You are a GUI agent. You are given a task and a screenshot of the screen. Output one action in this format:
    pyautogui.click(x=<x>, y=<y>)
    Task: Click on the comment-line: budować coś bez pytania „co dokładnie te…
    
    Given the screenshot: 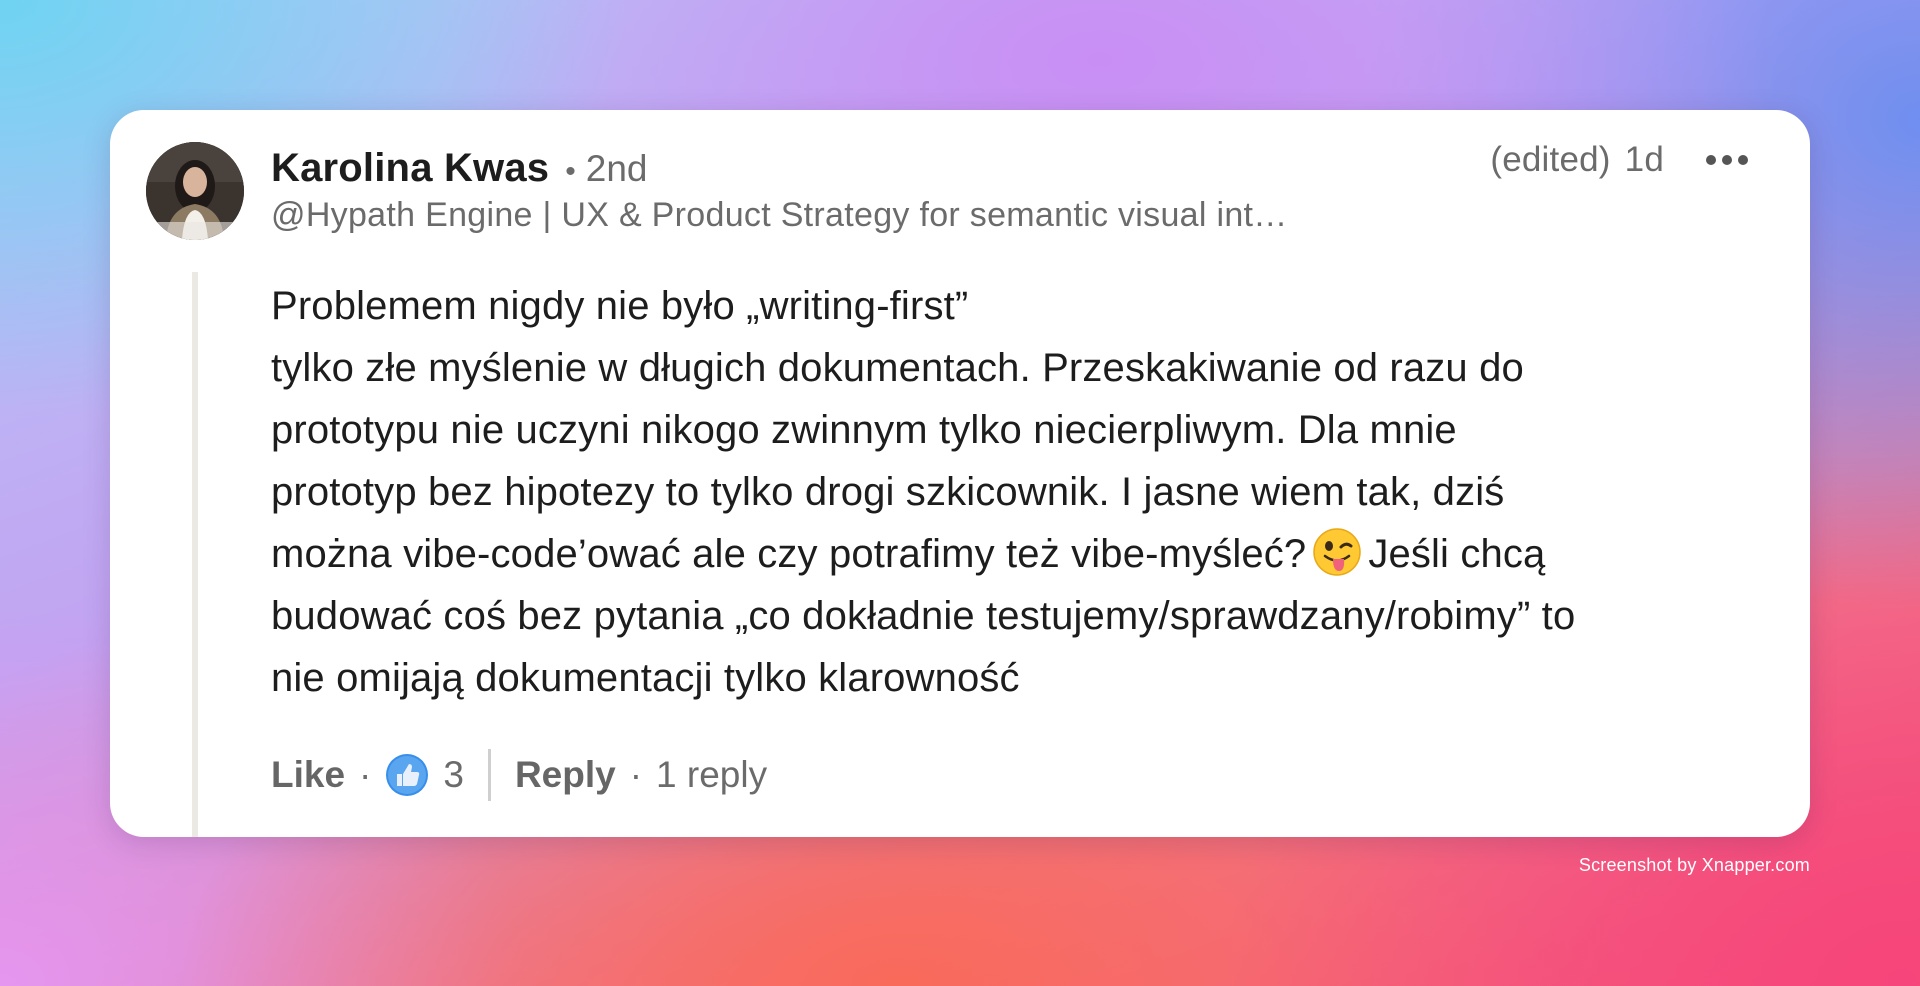 What is the action you would take?
    pyautogui.click(x=923, y=616)
    